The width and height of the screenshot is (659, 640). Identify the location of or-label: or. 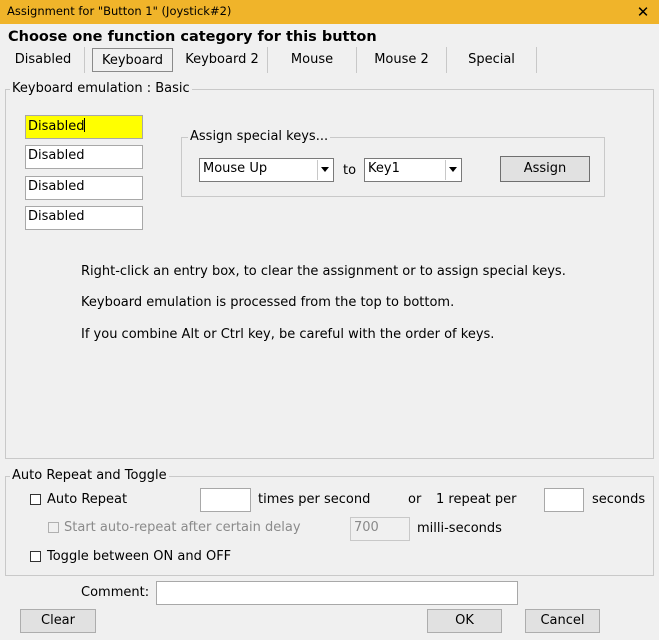
(415, 499).